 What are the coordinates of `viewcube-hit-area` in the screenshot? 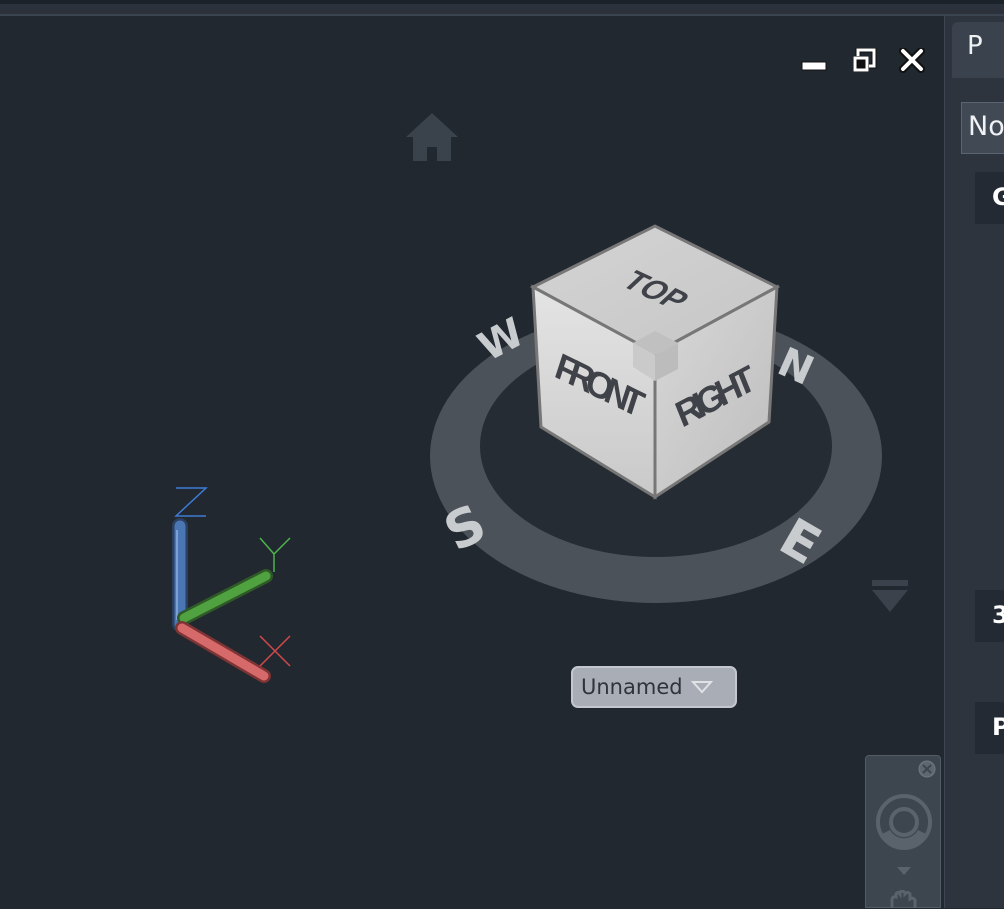 It's located at (655, 378).